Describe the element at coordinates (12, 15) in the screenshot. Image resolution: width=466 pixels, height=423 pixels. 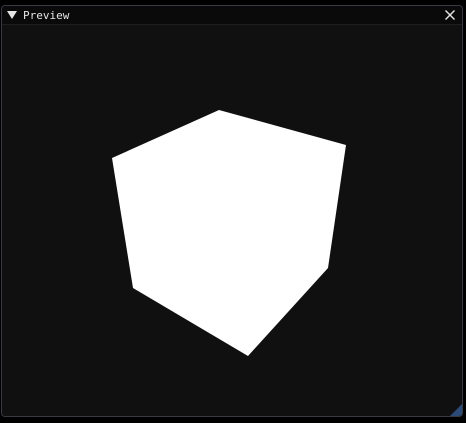
I see `triangle-down-icon` at that location.